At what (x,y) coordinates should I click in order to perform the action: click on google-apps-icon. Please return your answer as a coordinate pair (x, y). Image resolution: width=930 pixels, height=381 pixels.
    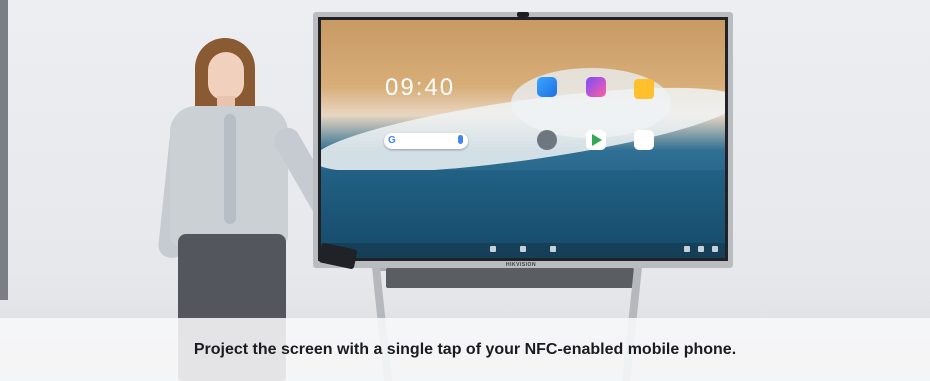
    Looking at the image, I should click on (644, 140).